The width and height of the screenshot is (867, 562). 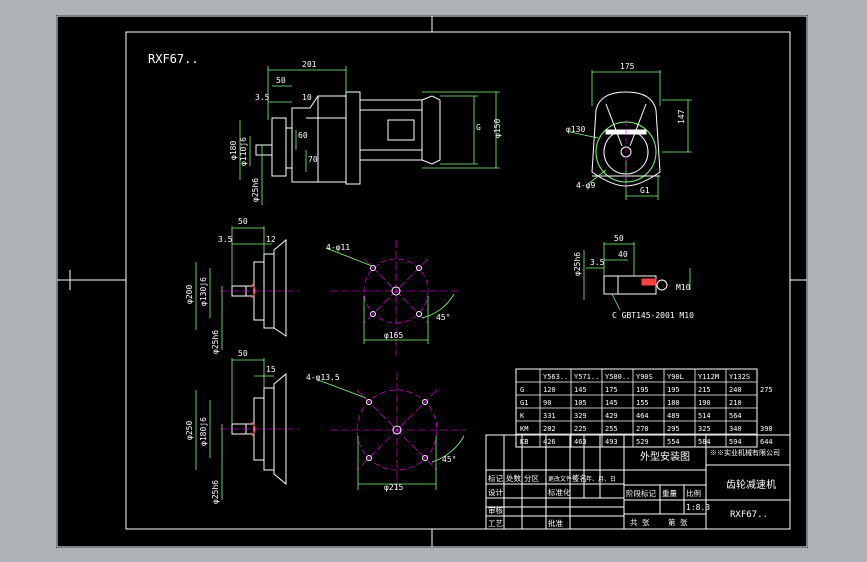 What do you see at coordinates (669, 493) in the screenshot?
I see `svg-text: 重量` at bounding box center [669, 493].